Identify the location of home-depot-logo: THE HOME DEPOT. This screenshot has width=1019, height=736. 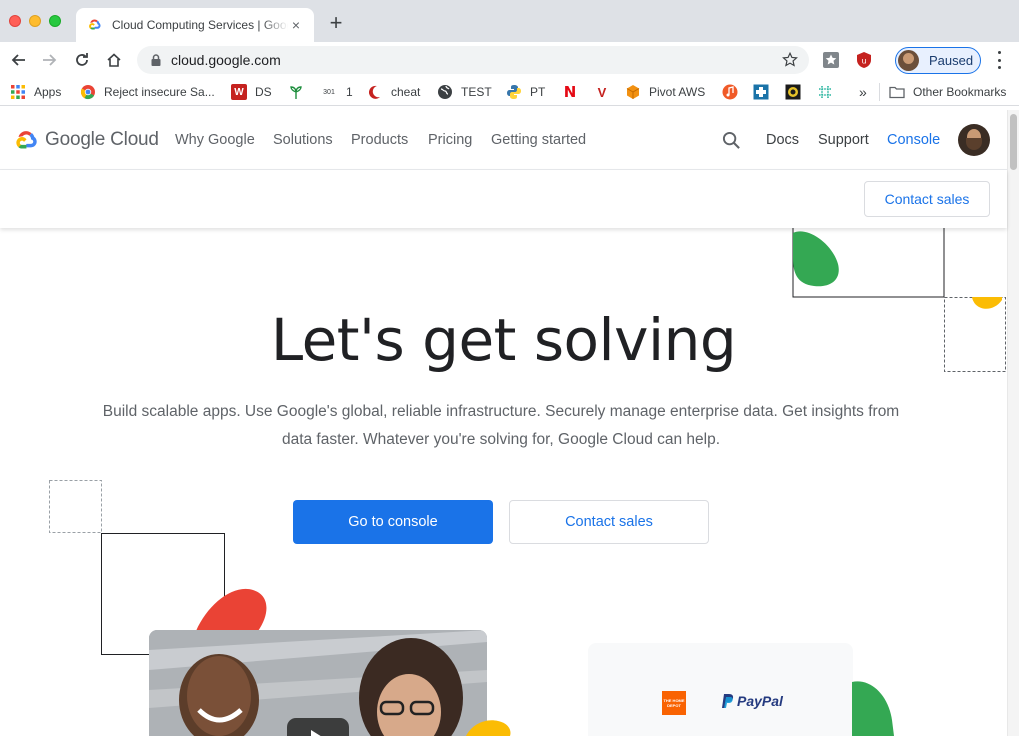
(674, 703).